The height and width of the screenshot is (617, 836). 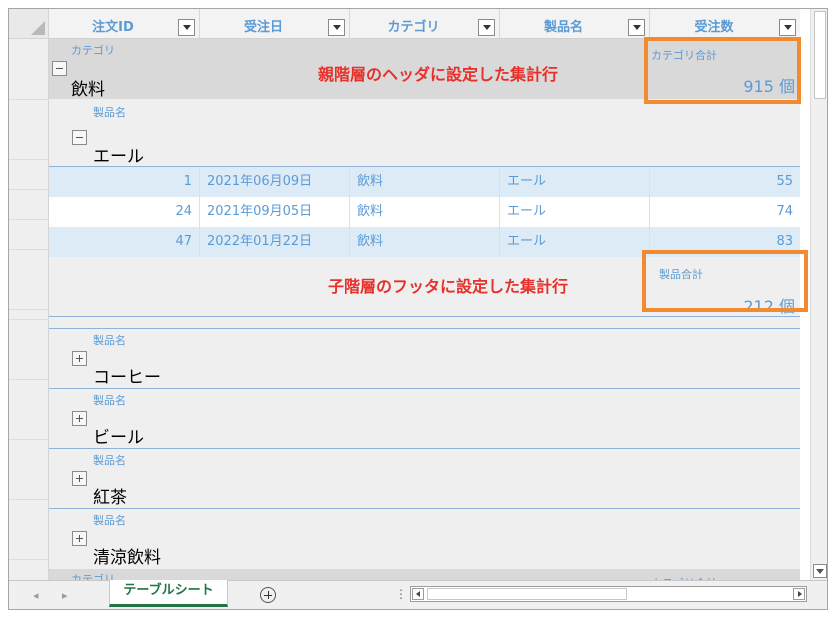 What do you see at coordinates (714, 27) in the screenshot?
I see `column-header-label: 受注数` at bounding box center [714, 27].